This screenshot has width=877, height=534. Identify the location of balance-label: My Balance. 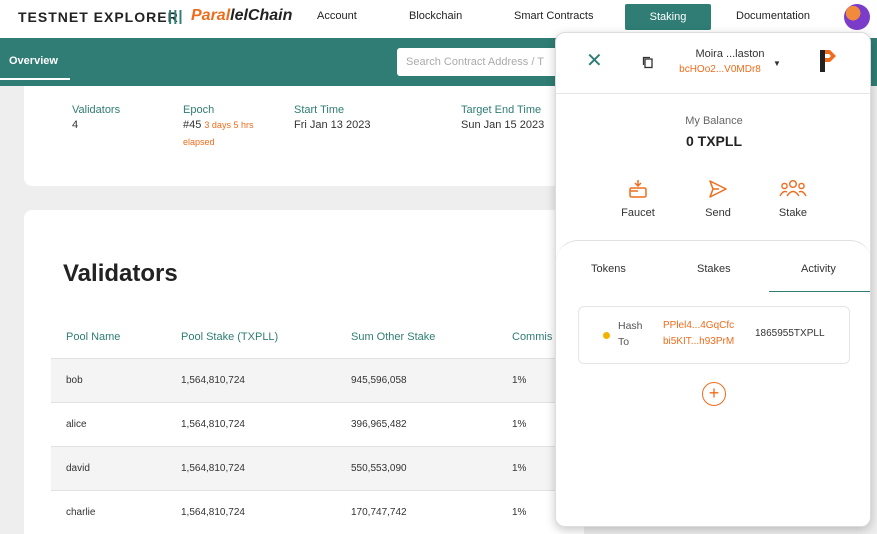
(714, 121).